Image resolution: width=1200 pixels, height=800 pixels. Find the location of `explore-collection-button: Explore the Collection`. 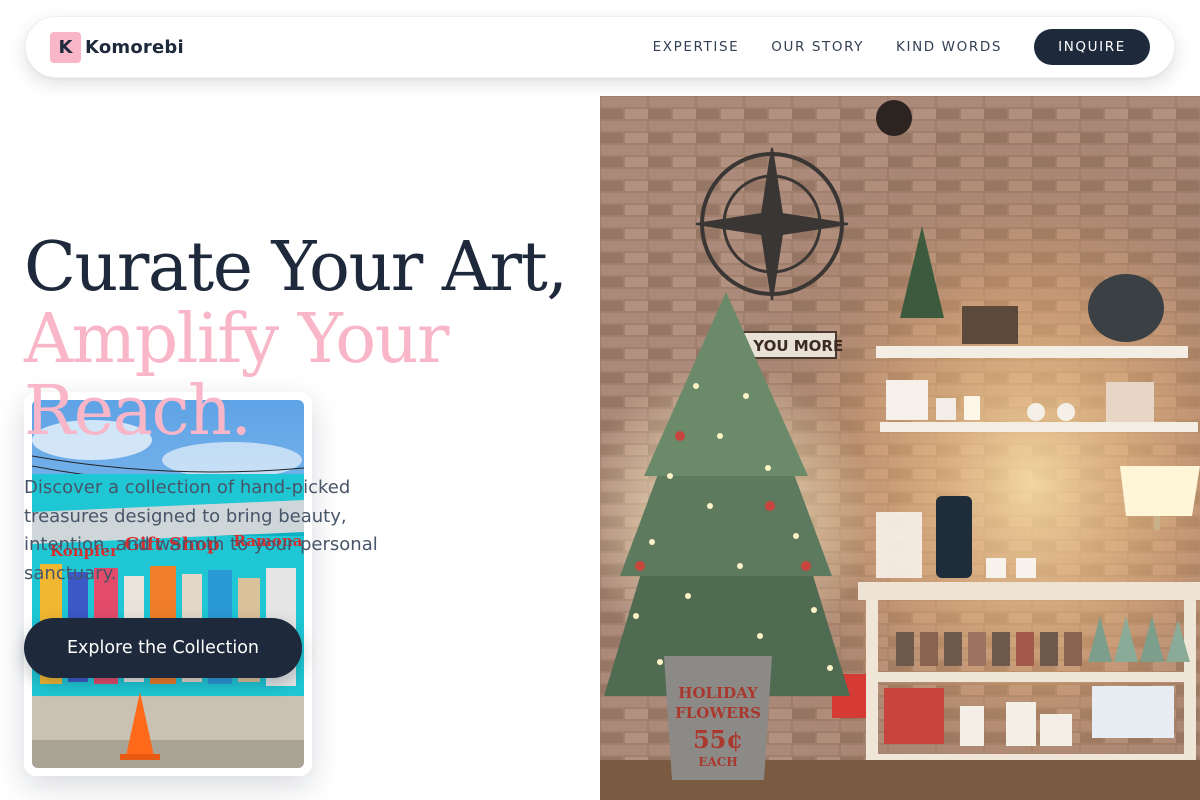

explore-collection-button: Explore the Collection is located at coordinates (163, 648).